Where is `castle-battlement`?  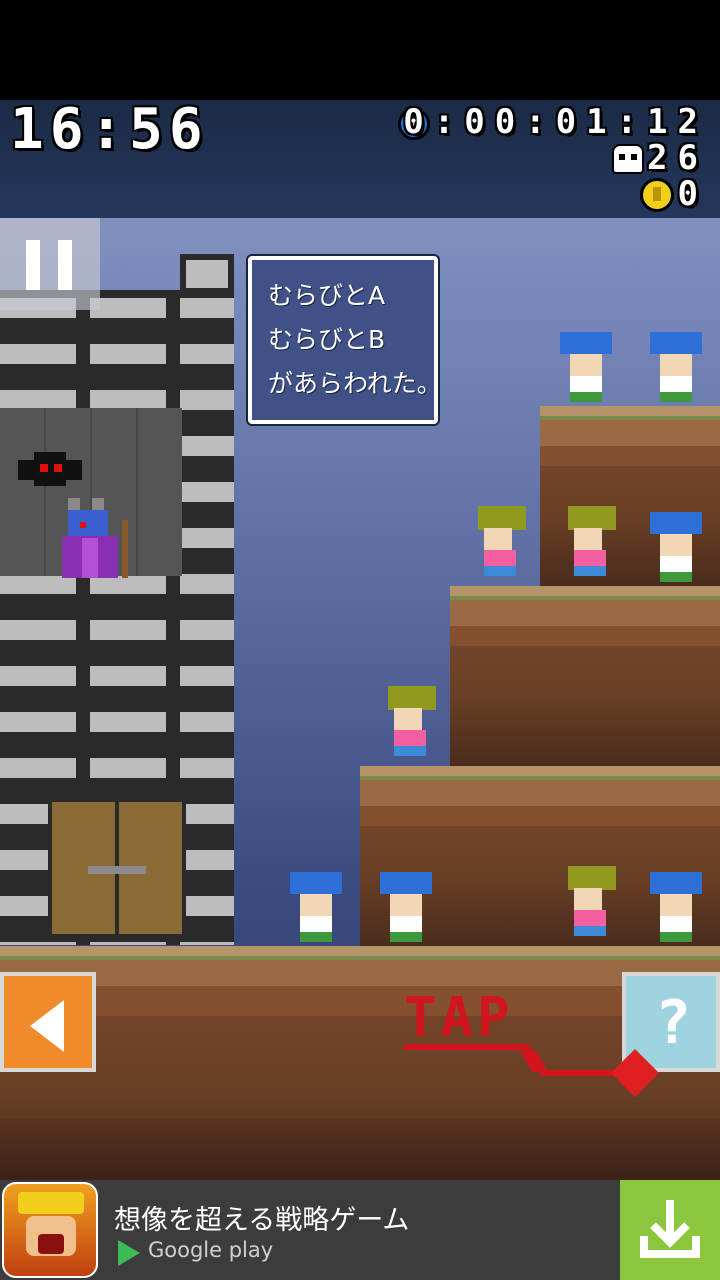
castle-battlement is located at coordinates (207, 274).